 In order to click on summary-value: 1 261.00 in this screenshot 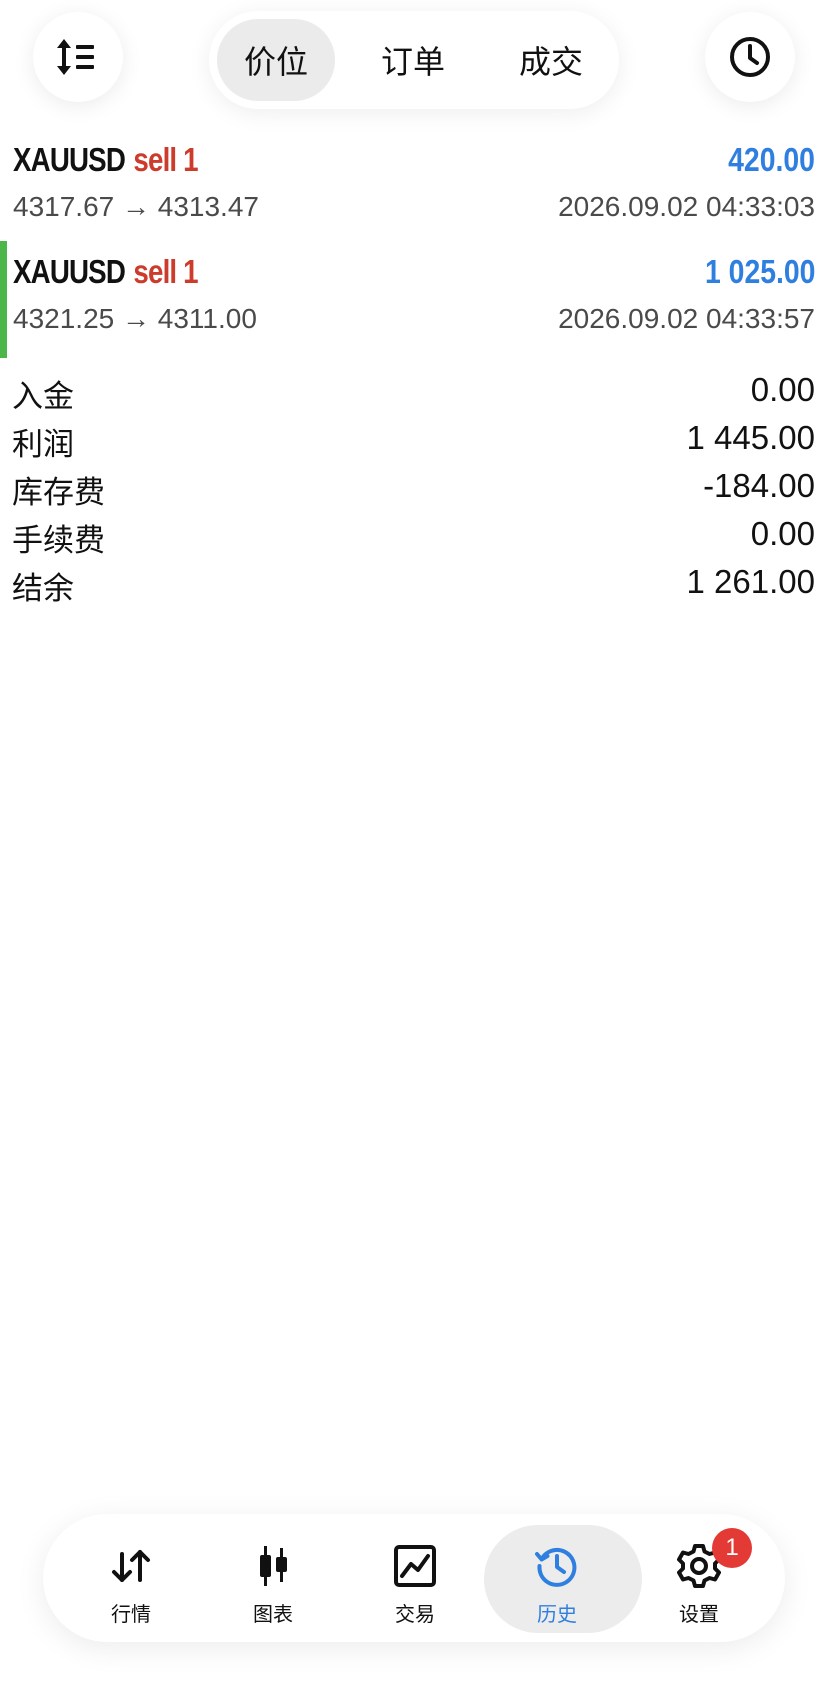, I will do `click(750, 581)`.